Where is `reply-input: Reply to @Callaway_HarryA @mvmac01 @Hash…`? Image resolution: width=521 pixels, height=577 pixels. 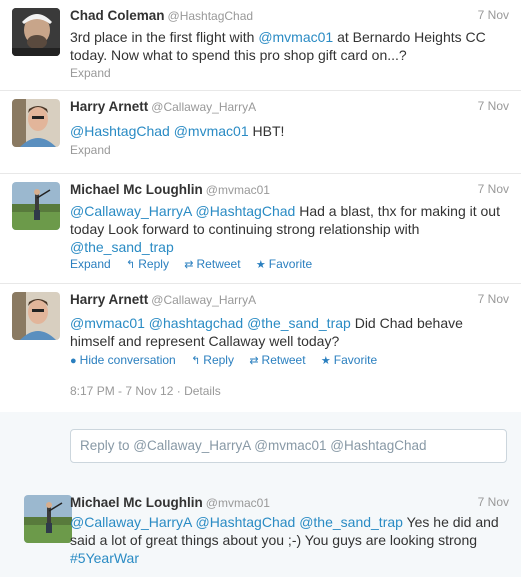 reply-input: Reply to @Callaway_HarryA @mvmac01 @Hash… is located at coordinates (288, 446).